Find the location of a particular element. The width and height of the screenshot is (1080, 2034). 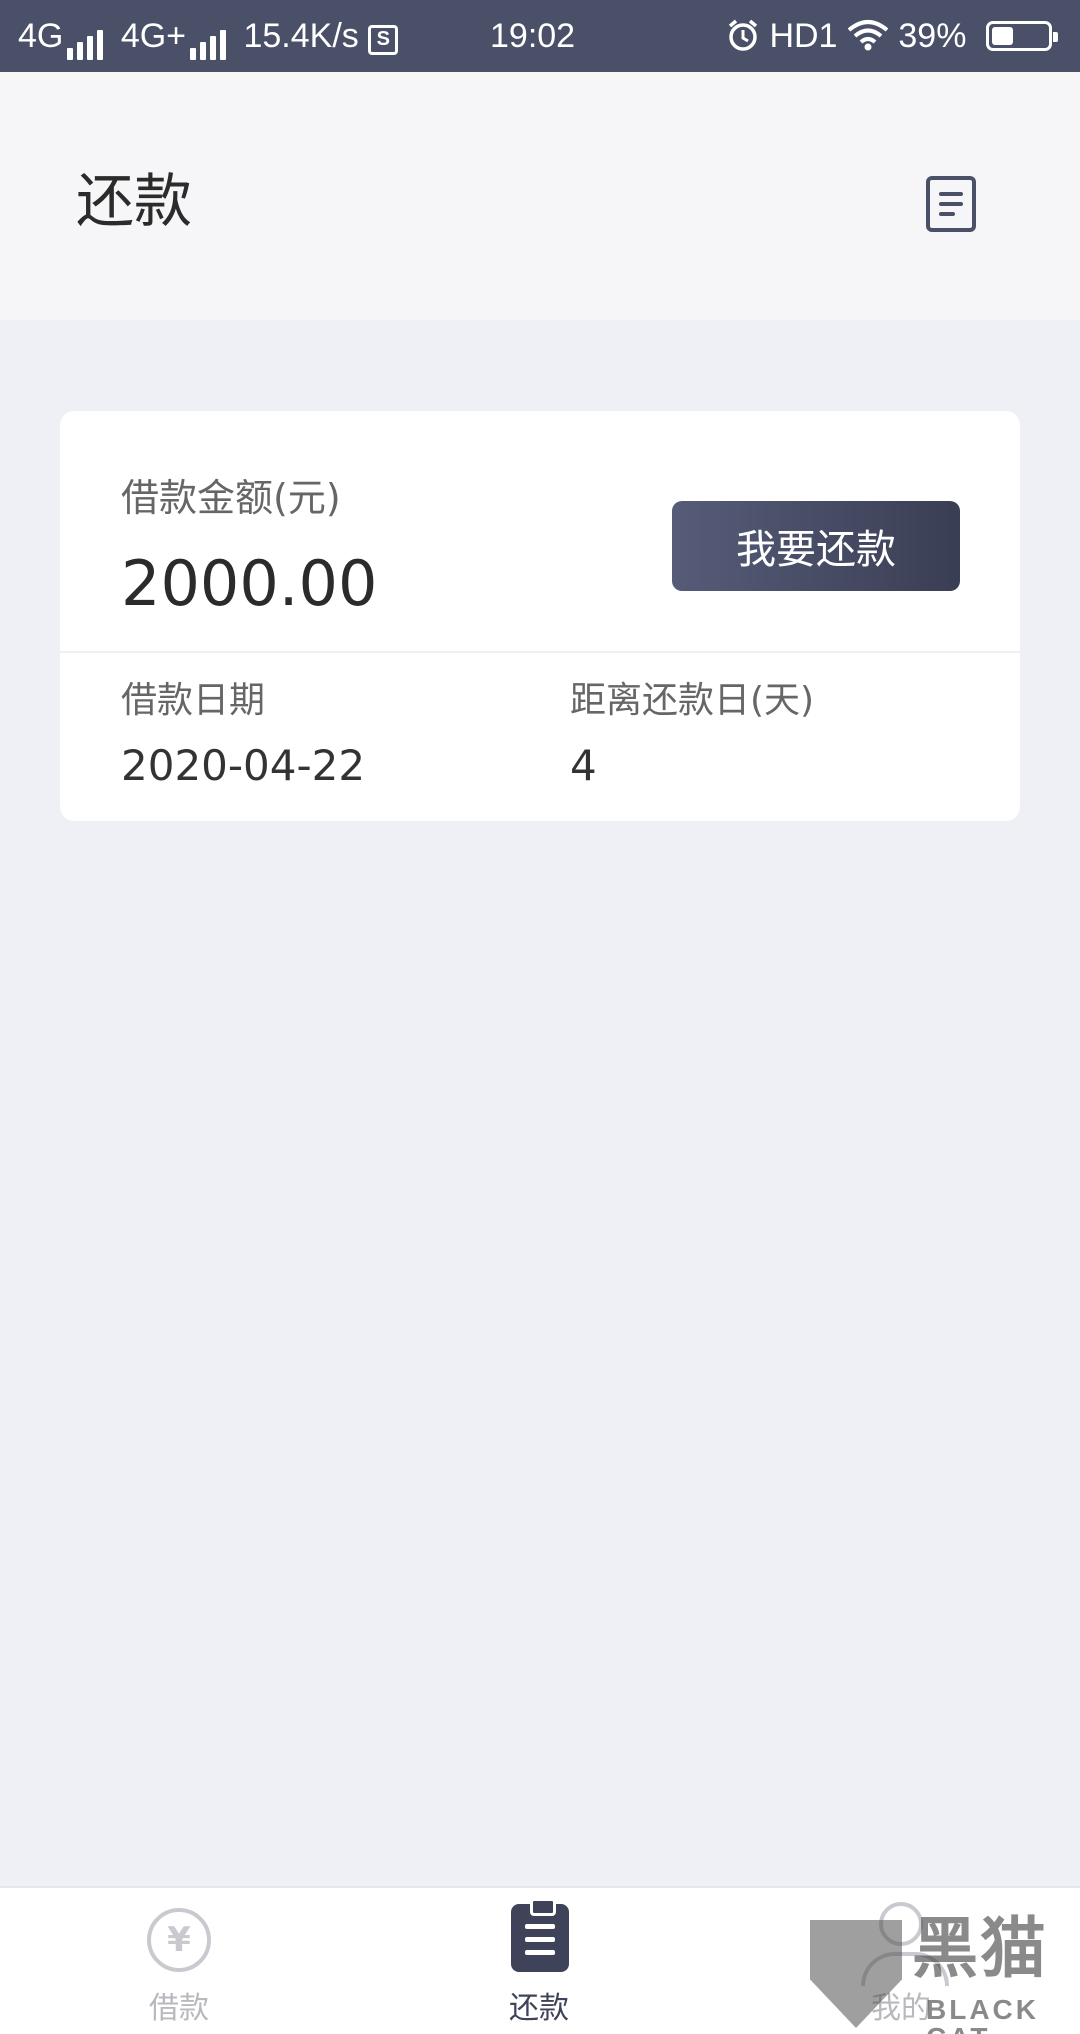

battery-fill is located at coordinates (1002, 36).